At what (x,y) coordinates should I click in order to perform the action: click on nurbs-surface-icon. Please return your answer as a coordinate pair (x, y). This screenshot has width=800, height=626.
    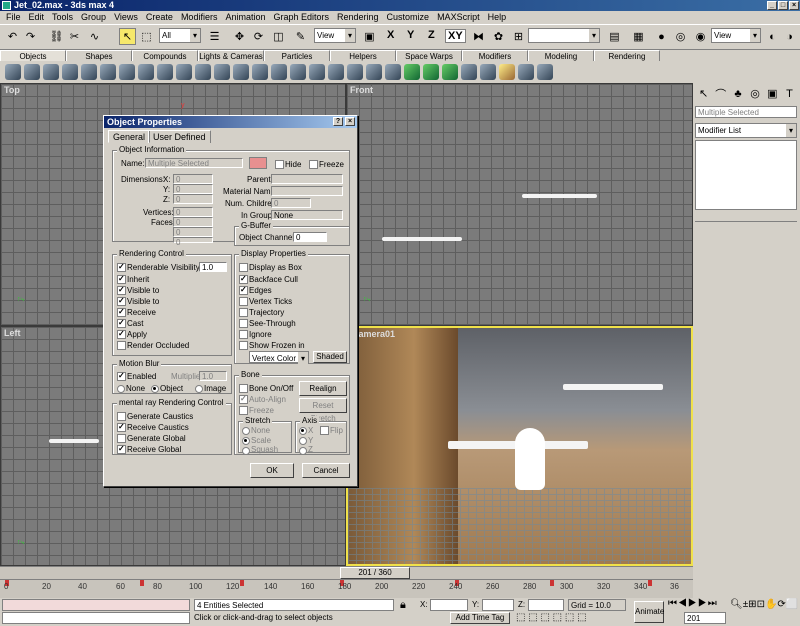
    Looking at the image, I should click on (450, 72).